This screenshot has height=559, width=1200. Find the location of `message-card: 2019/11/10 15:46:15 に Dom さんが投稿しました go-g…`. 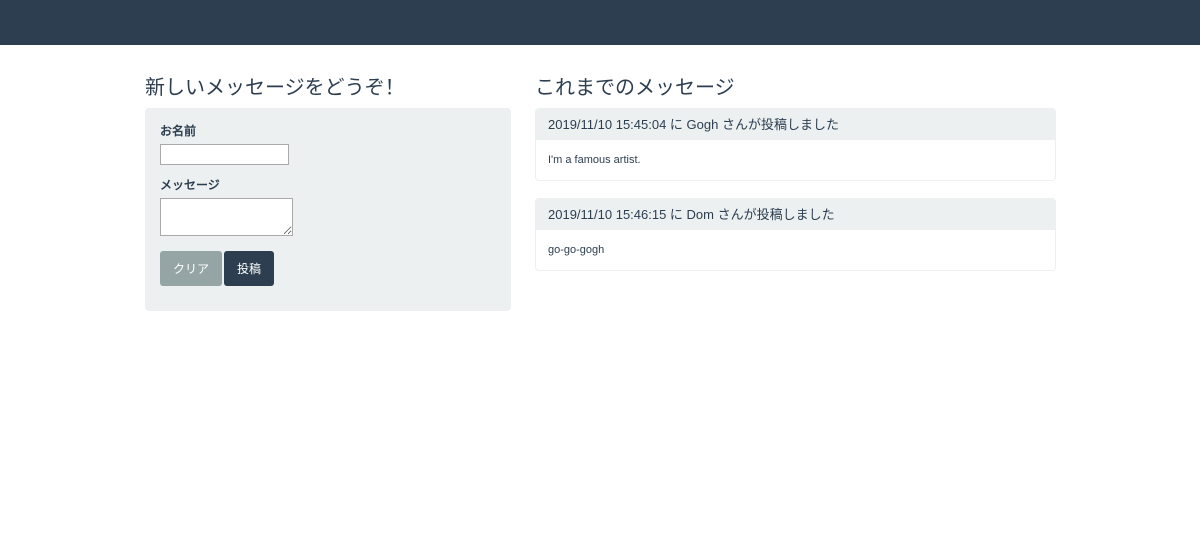

message-card: 2019/11/10 15:46:15 に Dom さんが投稿しました go-g… is located at coordinates (795, 234).